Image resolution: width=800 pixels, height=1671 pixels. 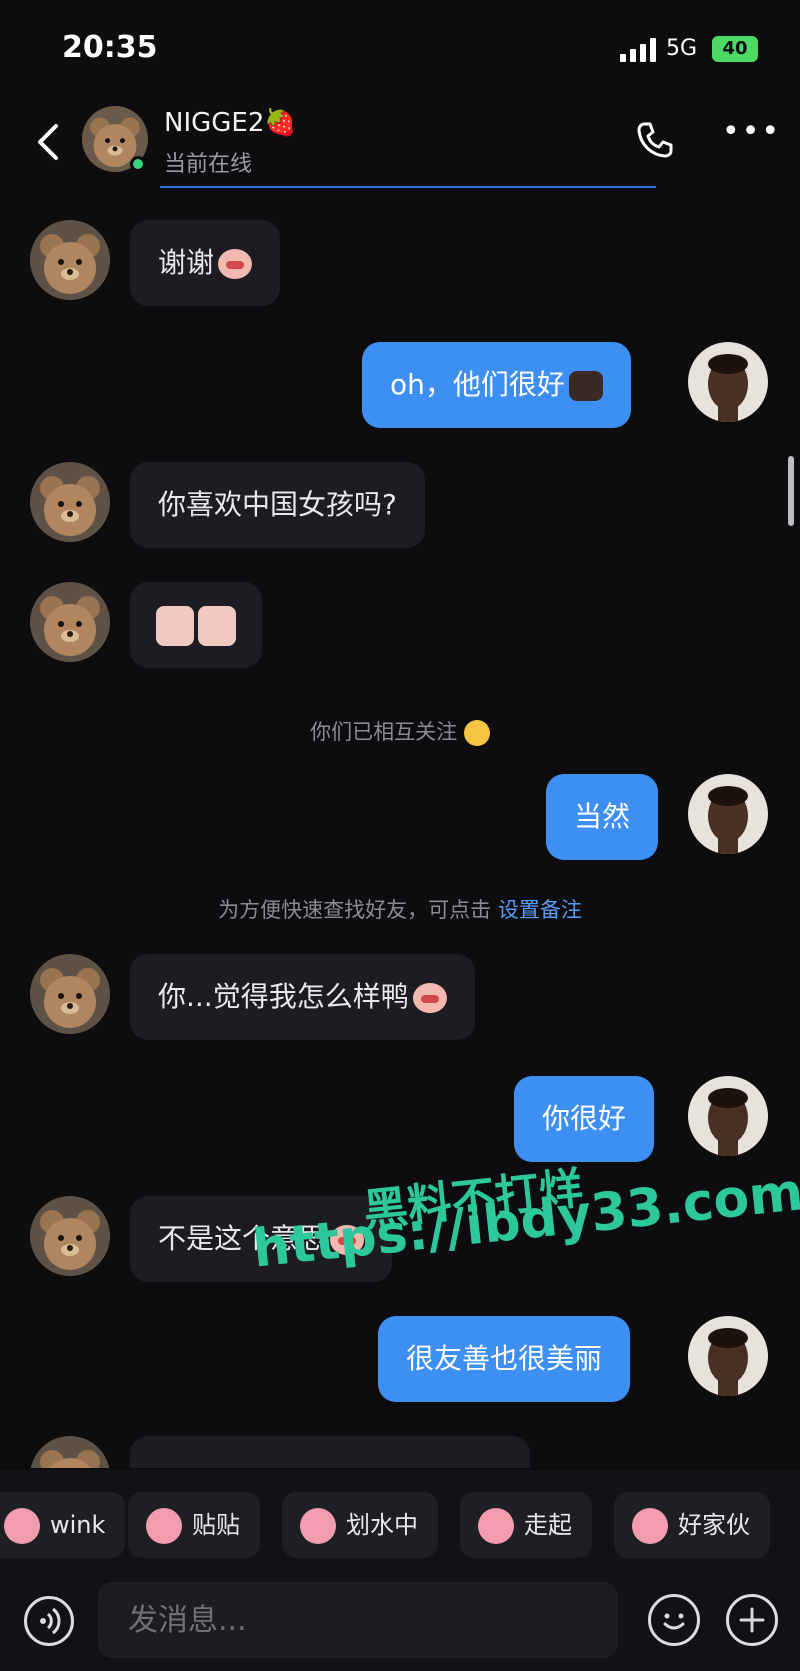 I want to click on composer-bar, so click(x=400, y=1626).